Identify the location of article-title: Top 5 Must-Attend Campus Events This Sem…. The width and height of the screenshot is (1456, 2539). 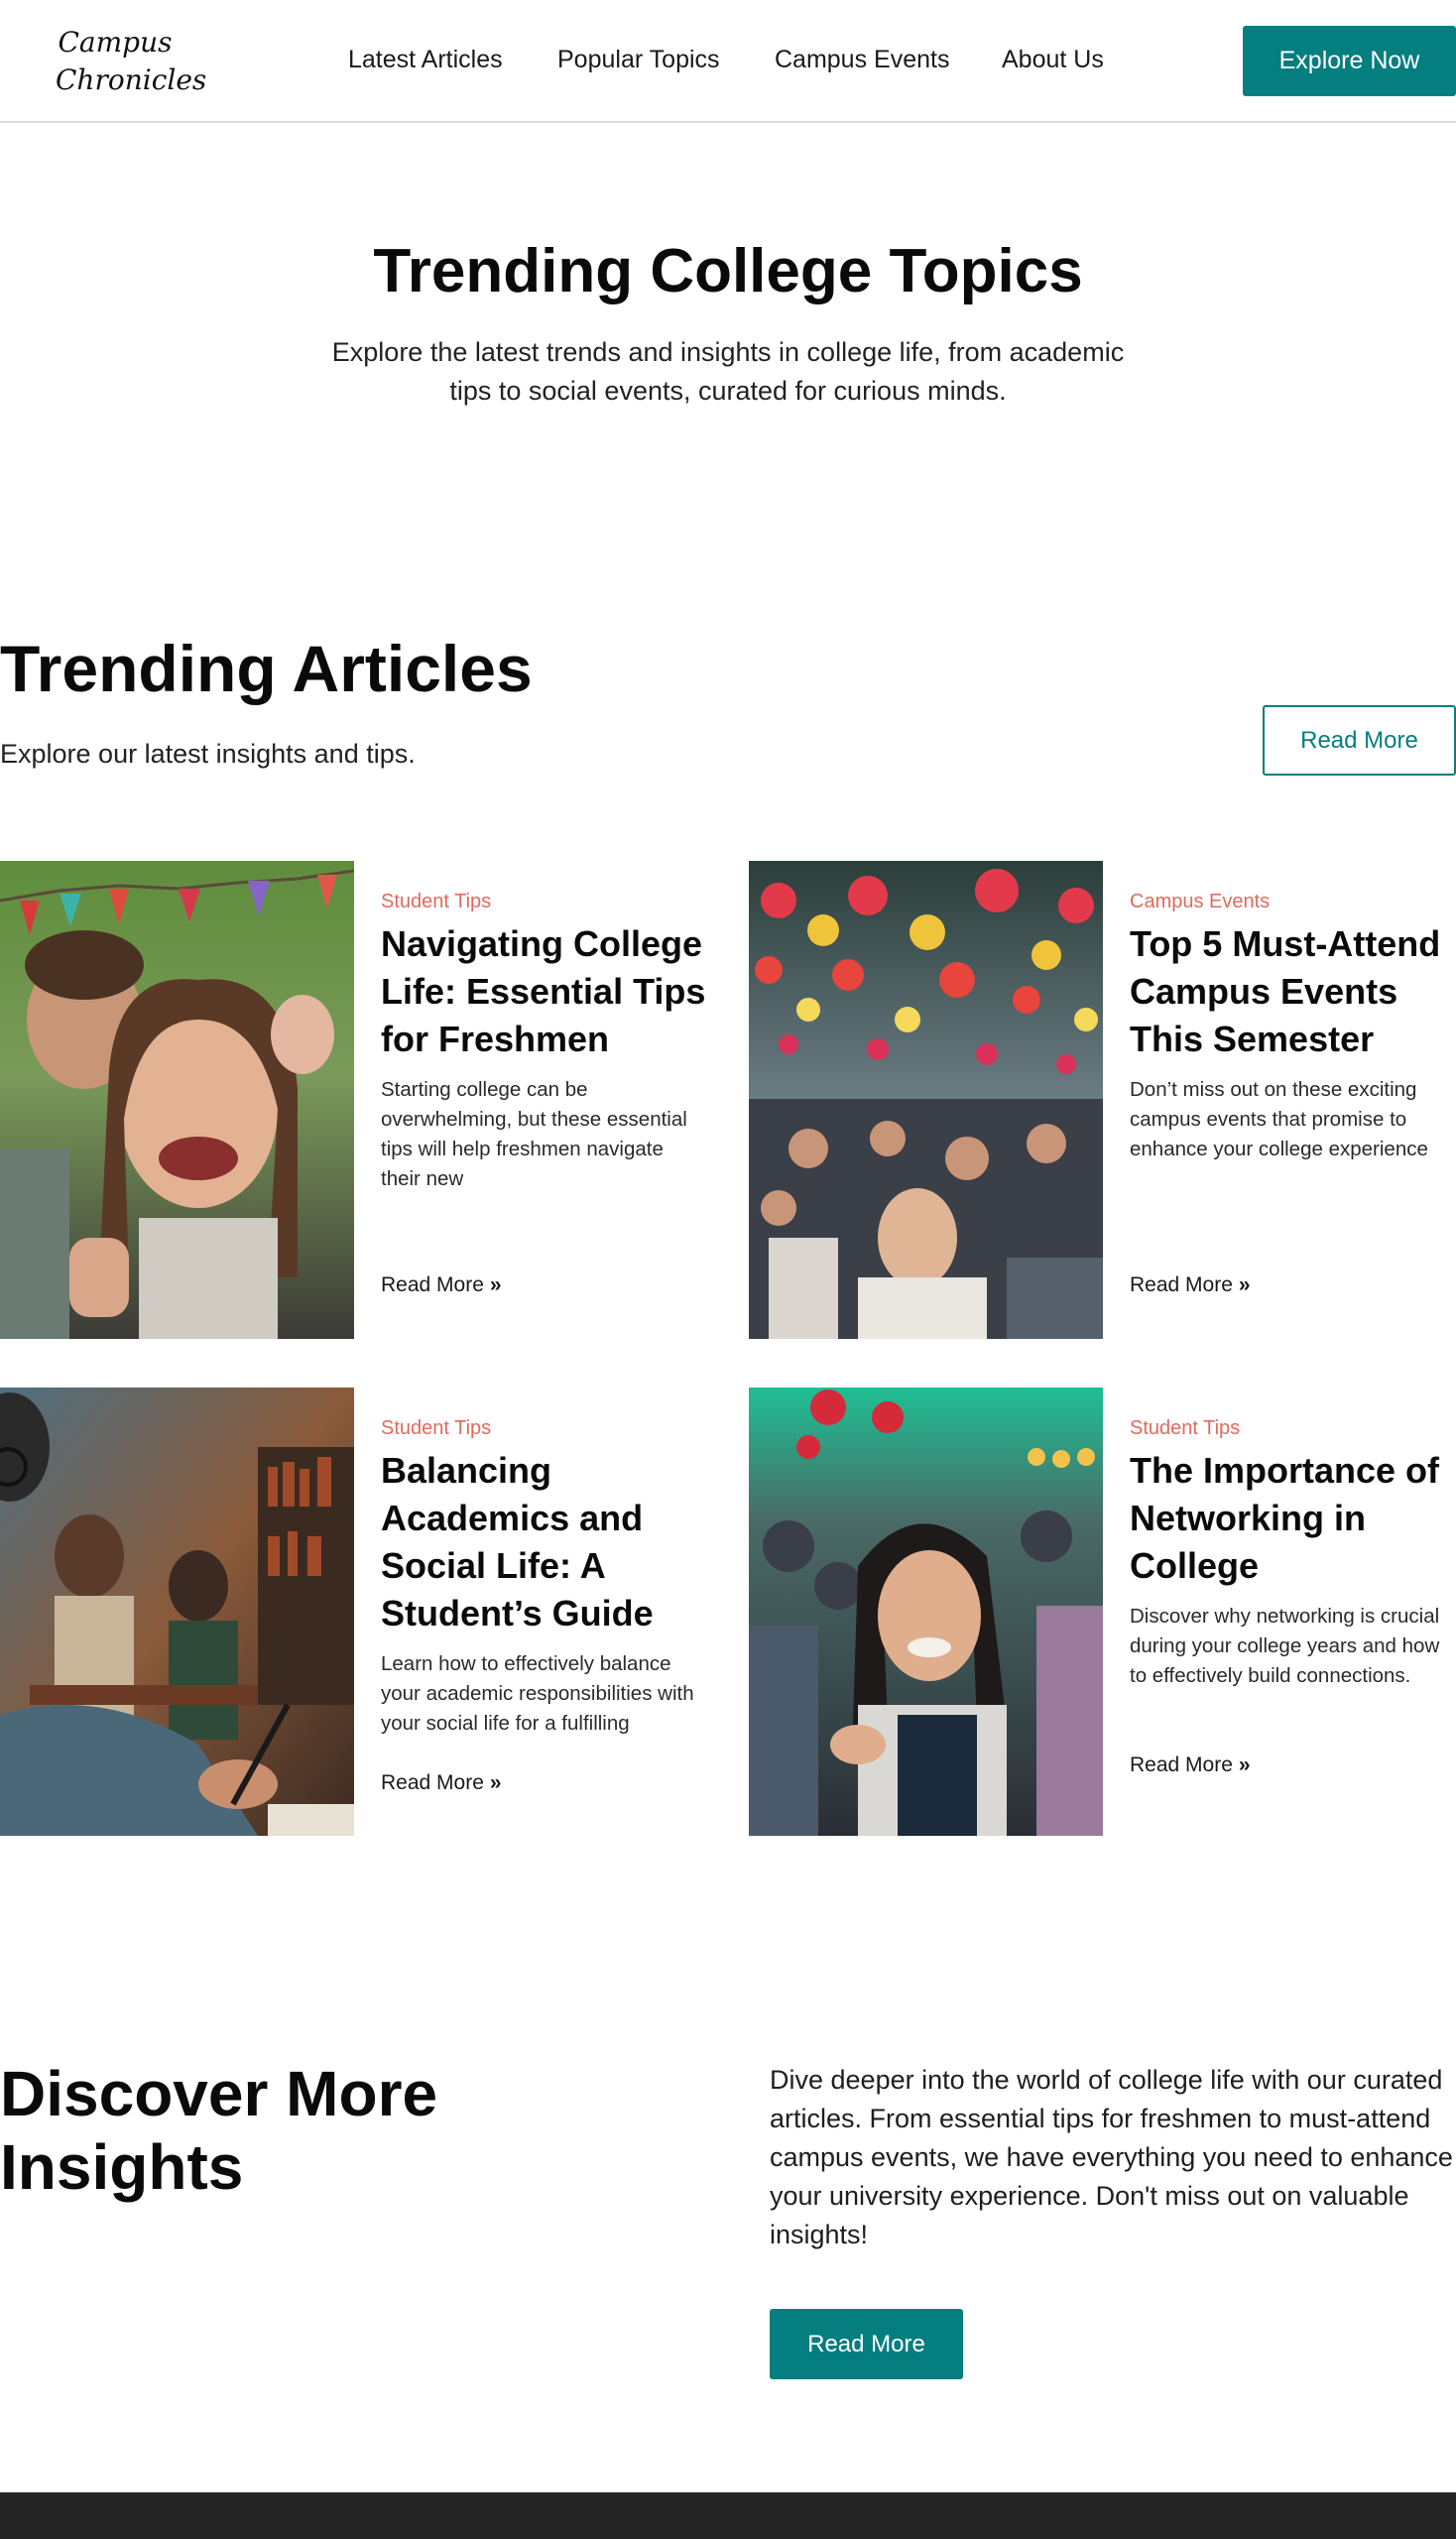
(1293, 991).